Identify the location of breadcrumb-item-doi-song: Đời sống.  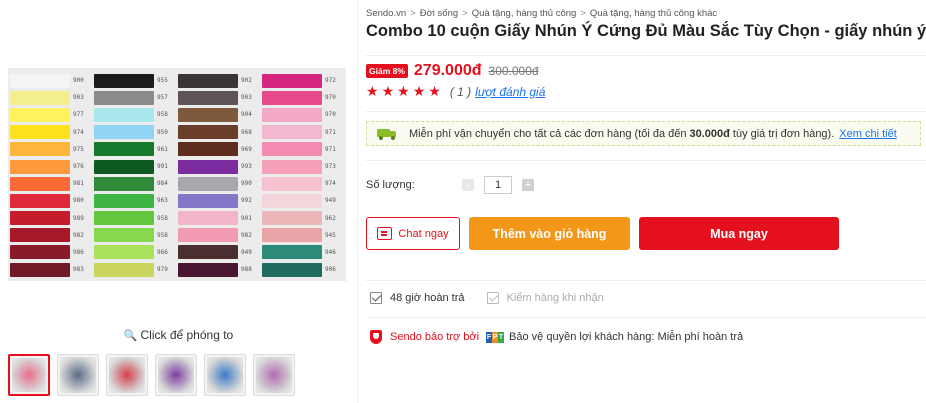
(439, 13).